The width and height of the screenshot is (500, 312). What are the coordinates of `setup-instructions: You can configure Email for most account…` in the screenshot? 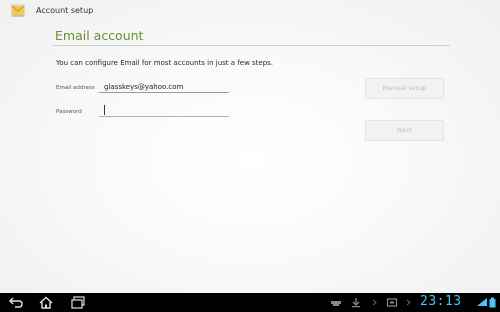 It's located at (165, 63).